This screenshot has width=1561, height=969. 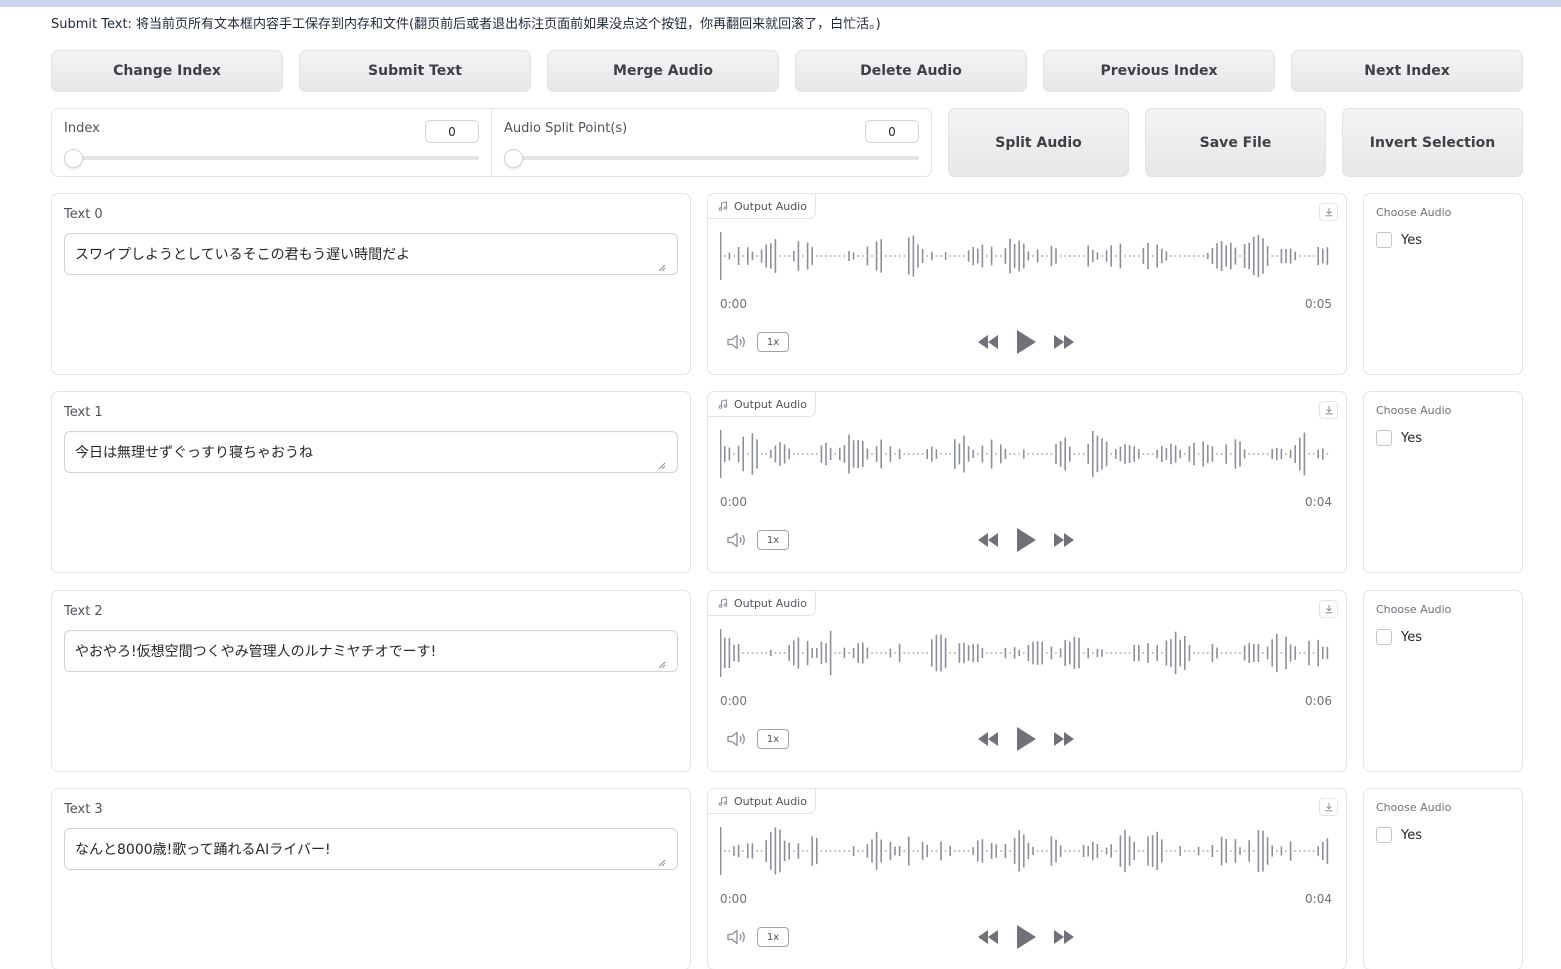 What do you see at coordinates (371, 651) in the screenshot?
I see `text-input: やおやろ!仮想空間つくやみ管理人のルナミヤチオでーす!` at bounding box center [371, 651].